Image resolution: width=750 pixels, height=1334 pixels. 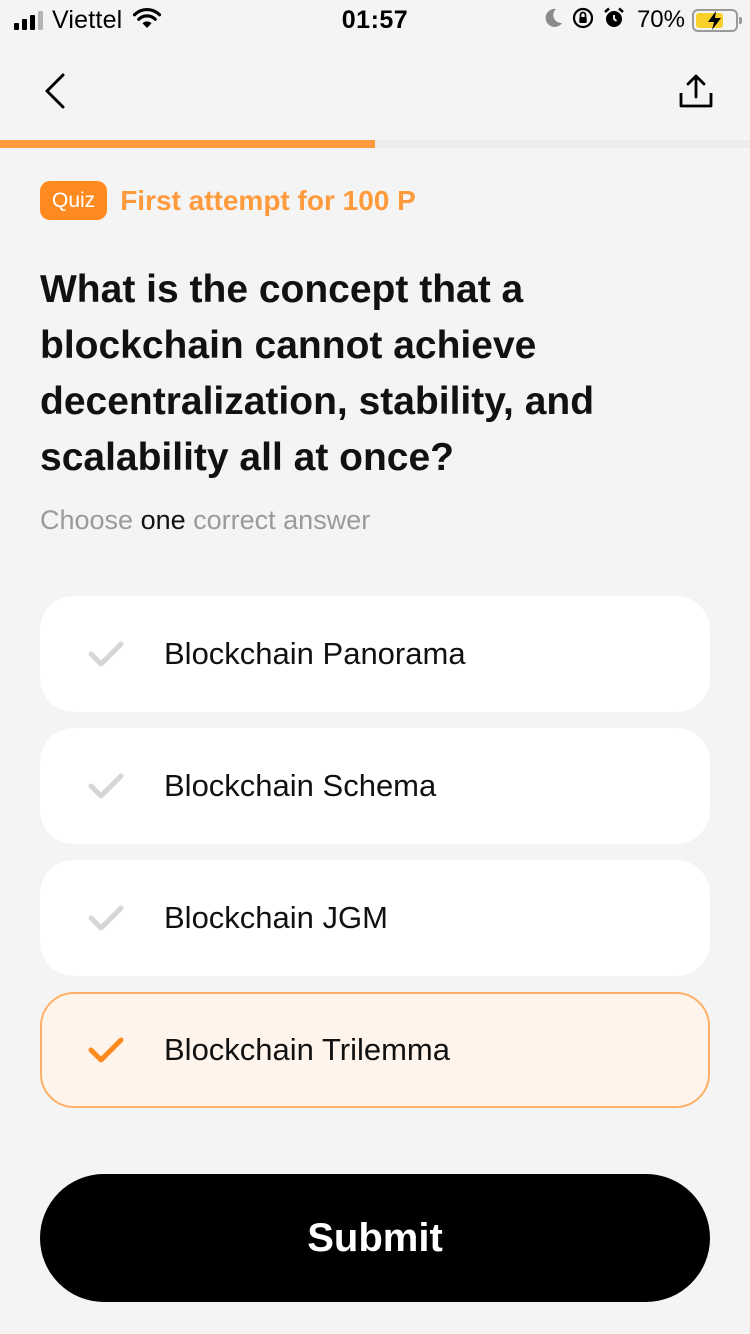 What do you see at coordinates (187, 144) in the screenshot?
I see `quiz-progress-fill` at bounding box center [187, 144].